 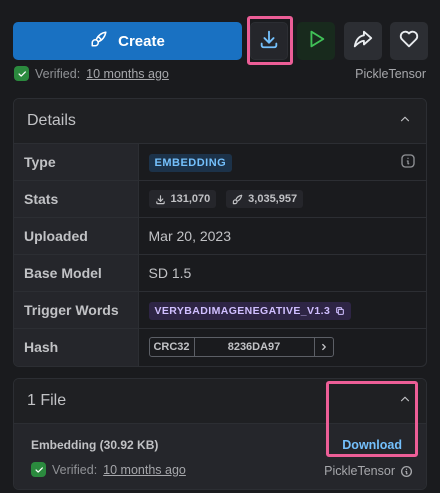 I want to click on share-button, so click(x=363, y=41).